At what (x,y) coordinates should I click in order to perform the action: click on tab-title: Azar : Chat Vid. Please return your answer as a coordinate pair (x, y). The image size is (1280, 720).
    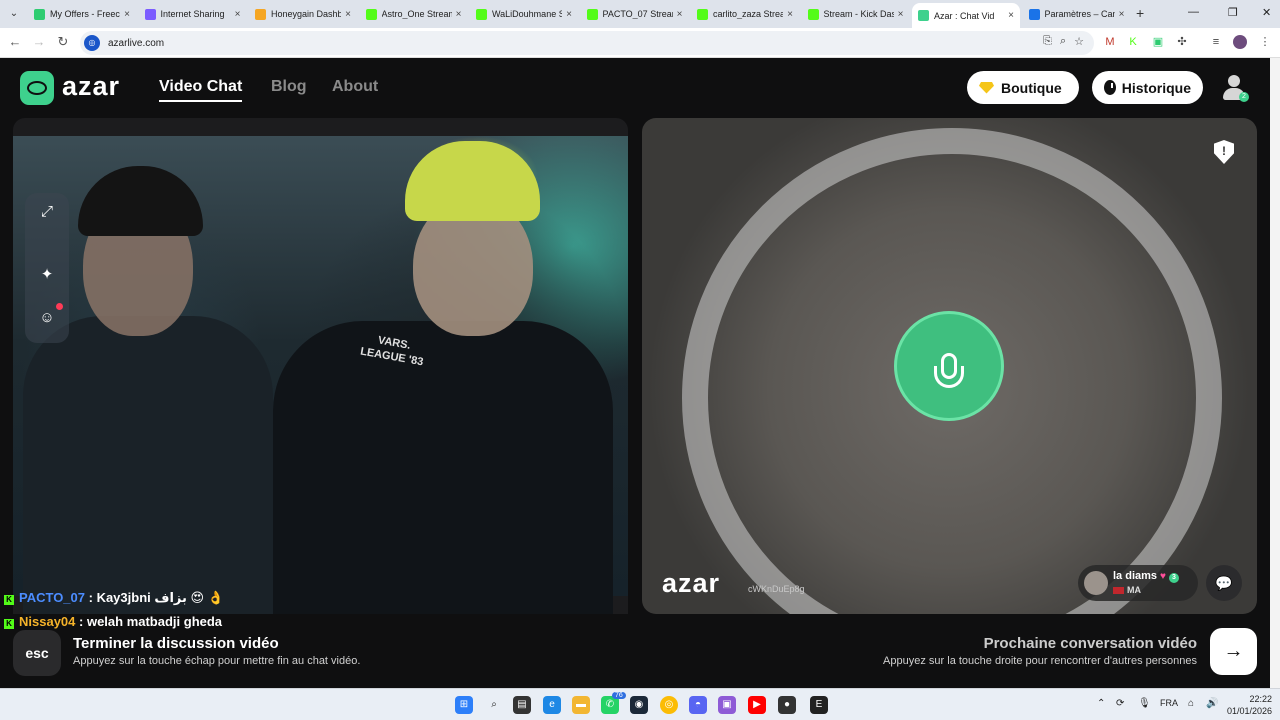
    Looking at the image, I should click on (964, 15).